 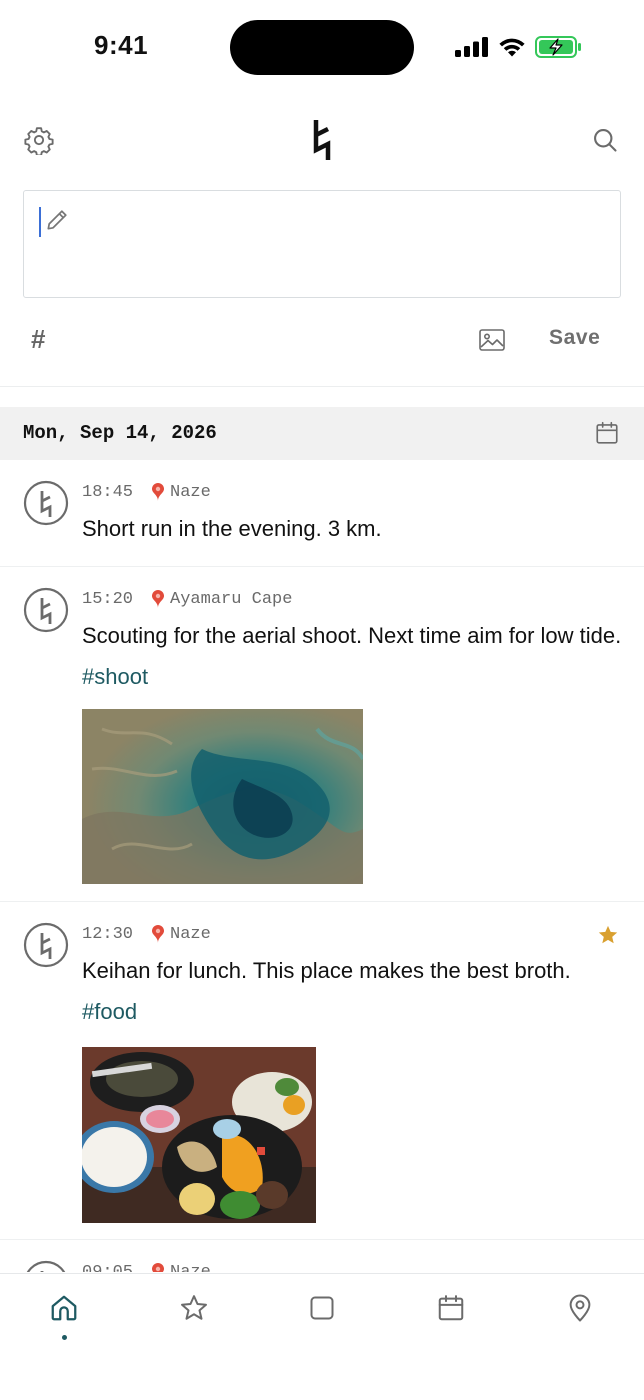 What do you see at coordinates (199, 1135) in the screenshot?
I see `keihan-lunch-photo` at bounding box center [199, 1135].